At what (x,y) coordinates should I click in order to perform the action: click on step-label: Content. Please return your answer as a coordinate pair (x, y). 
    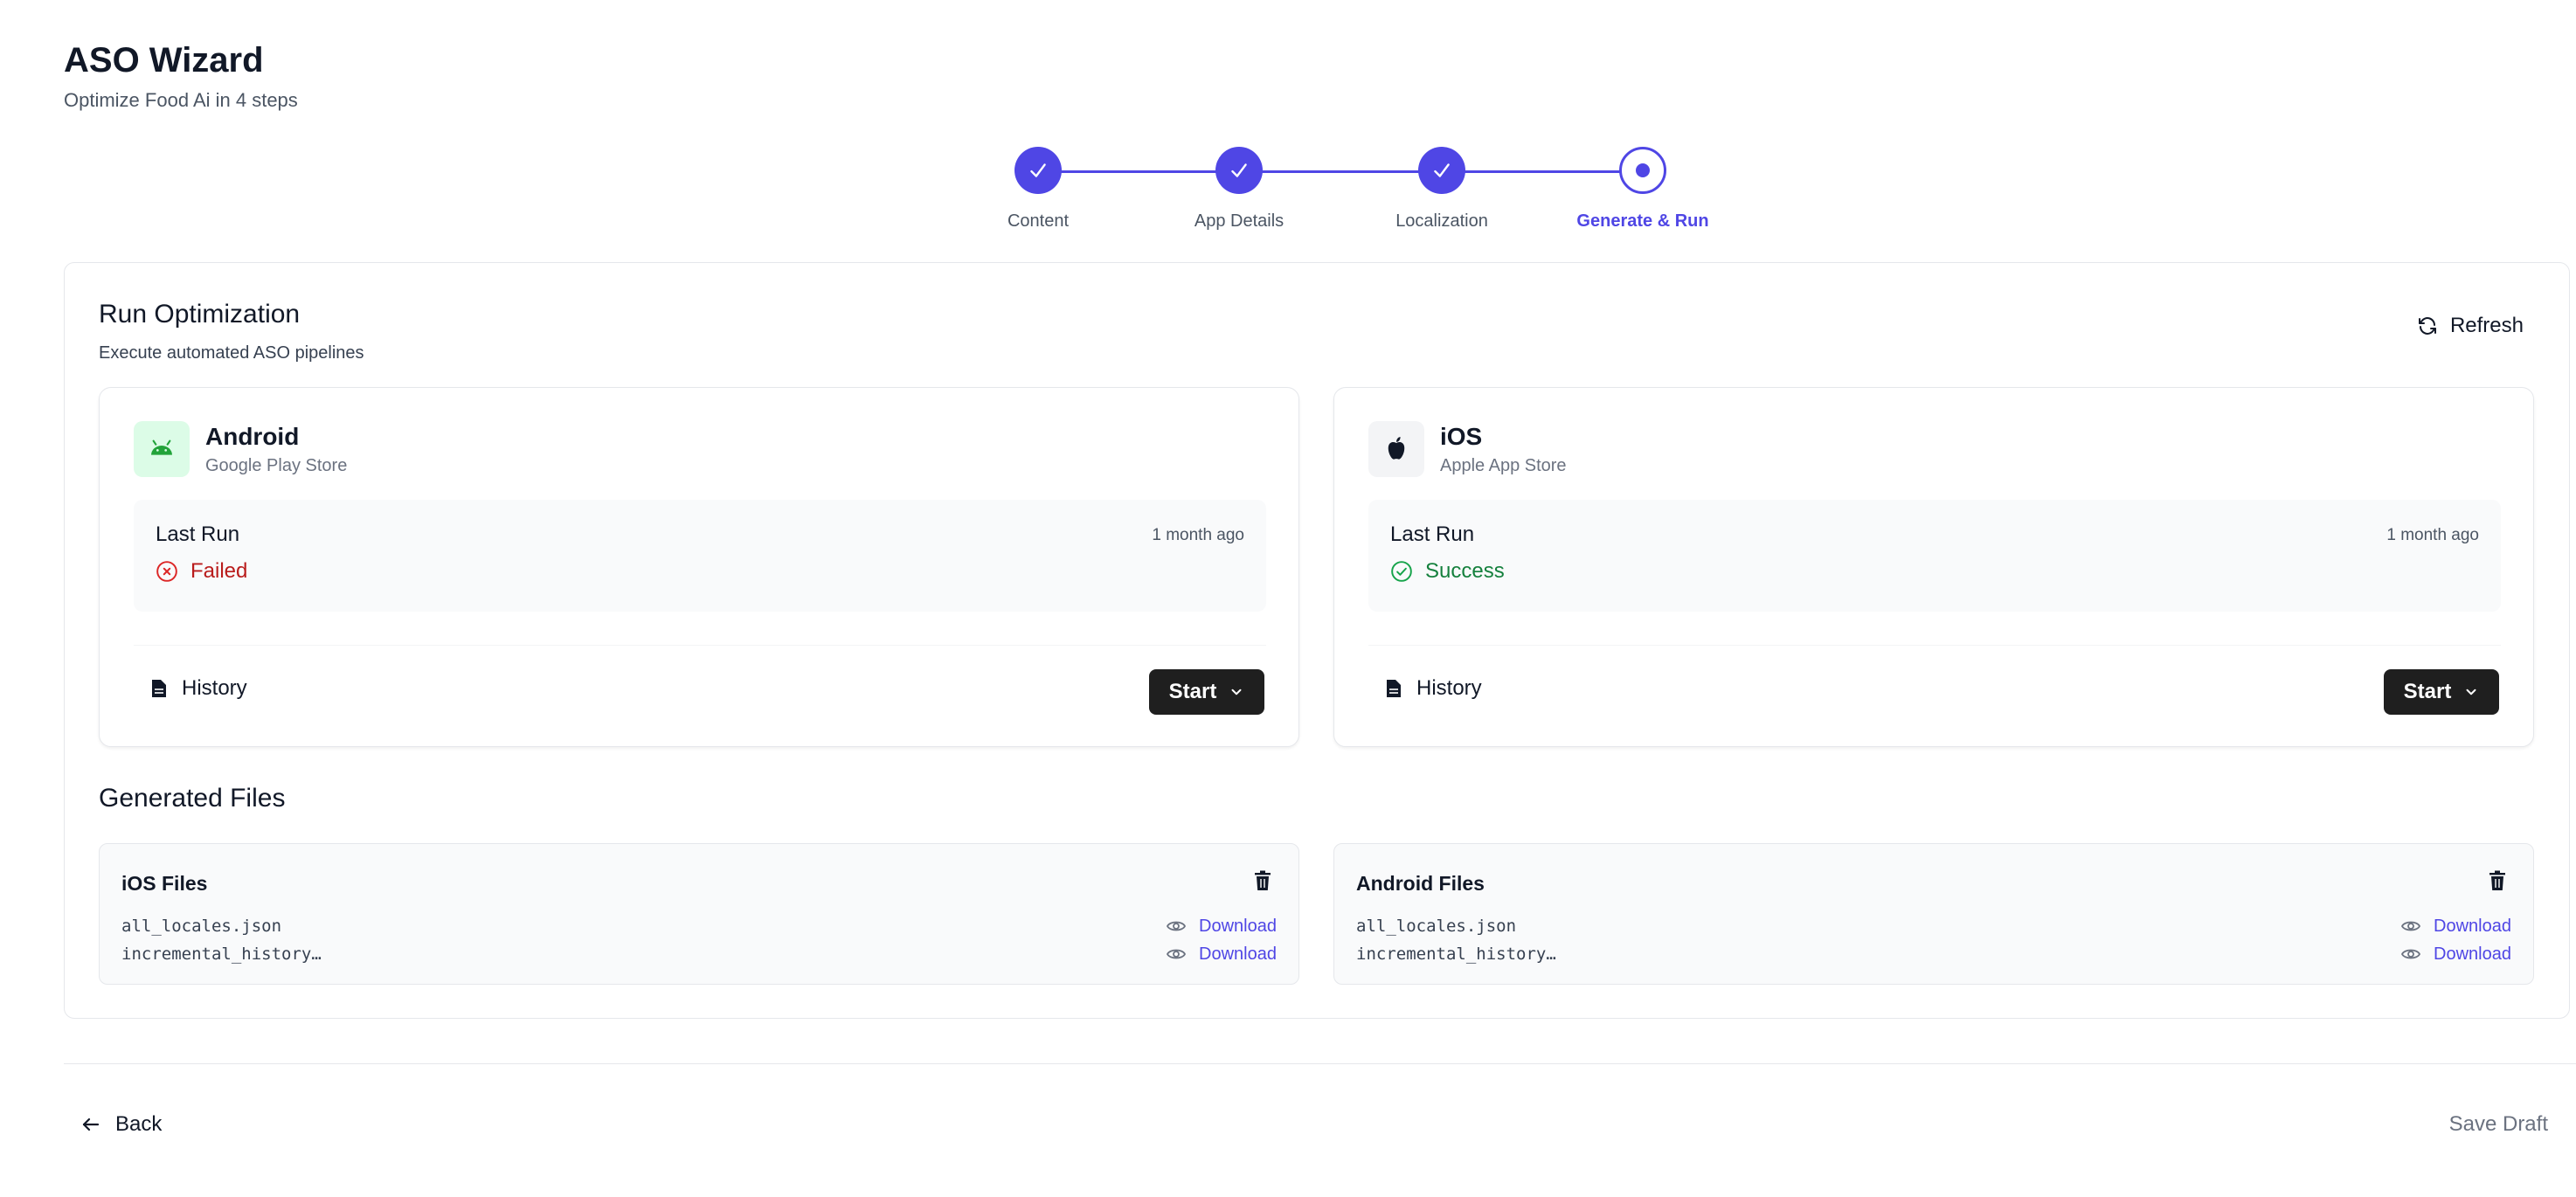
    Looking at the image, I should click on (1038, 221).